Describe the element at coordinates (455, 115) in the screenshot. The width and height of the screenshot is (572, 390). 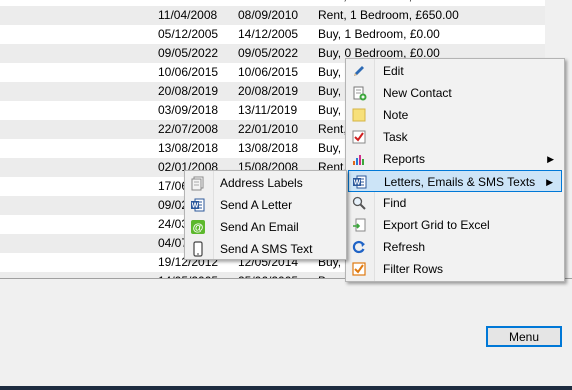
I see `menu-item-note: Note` at that location.